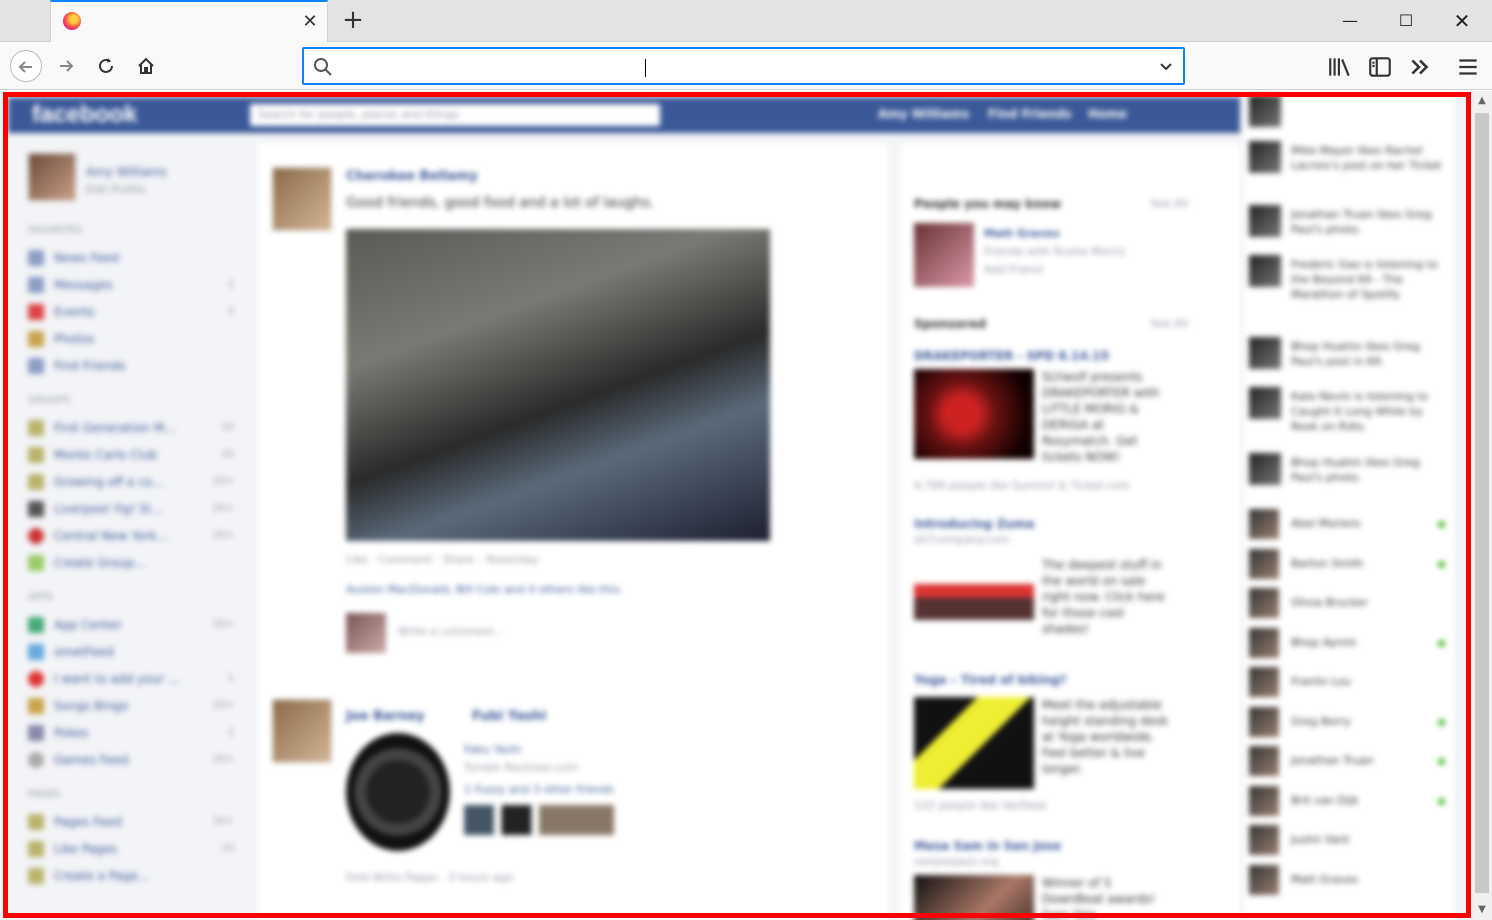 The height and width of the screenshot is (920, 1492). I want to click on sidebar-item: Monte Carlo Club 10, so click(133, 454).